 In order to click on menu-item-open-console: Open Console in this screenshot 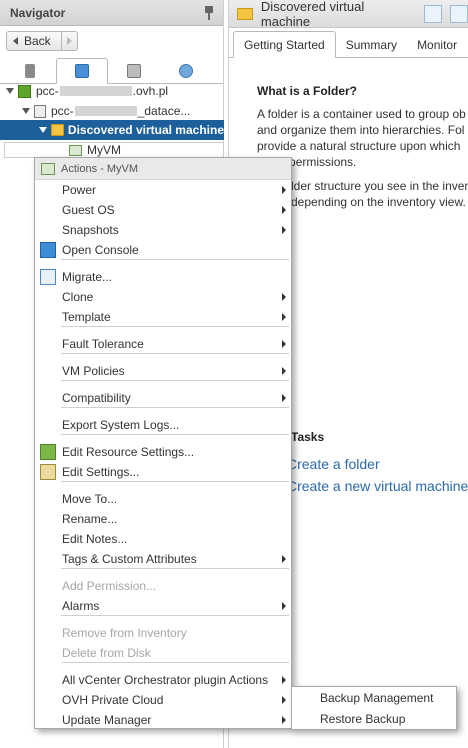, I will do `click(163, 250)`.